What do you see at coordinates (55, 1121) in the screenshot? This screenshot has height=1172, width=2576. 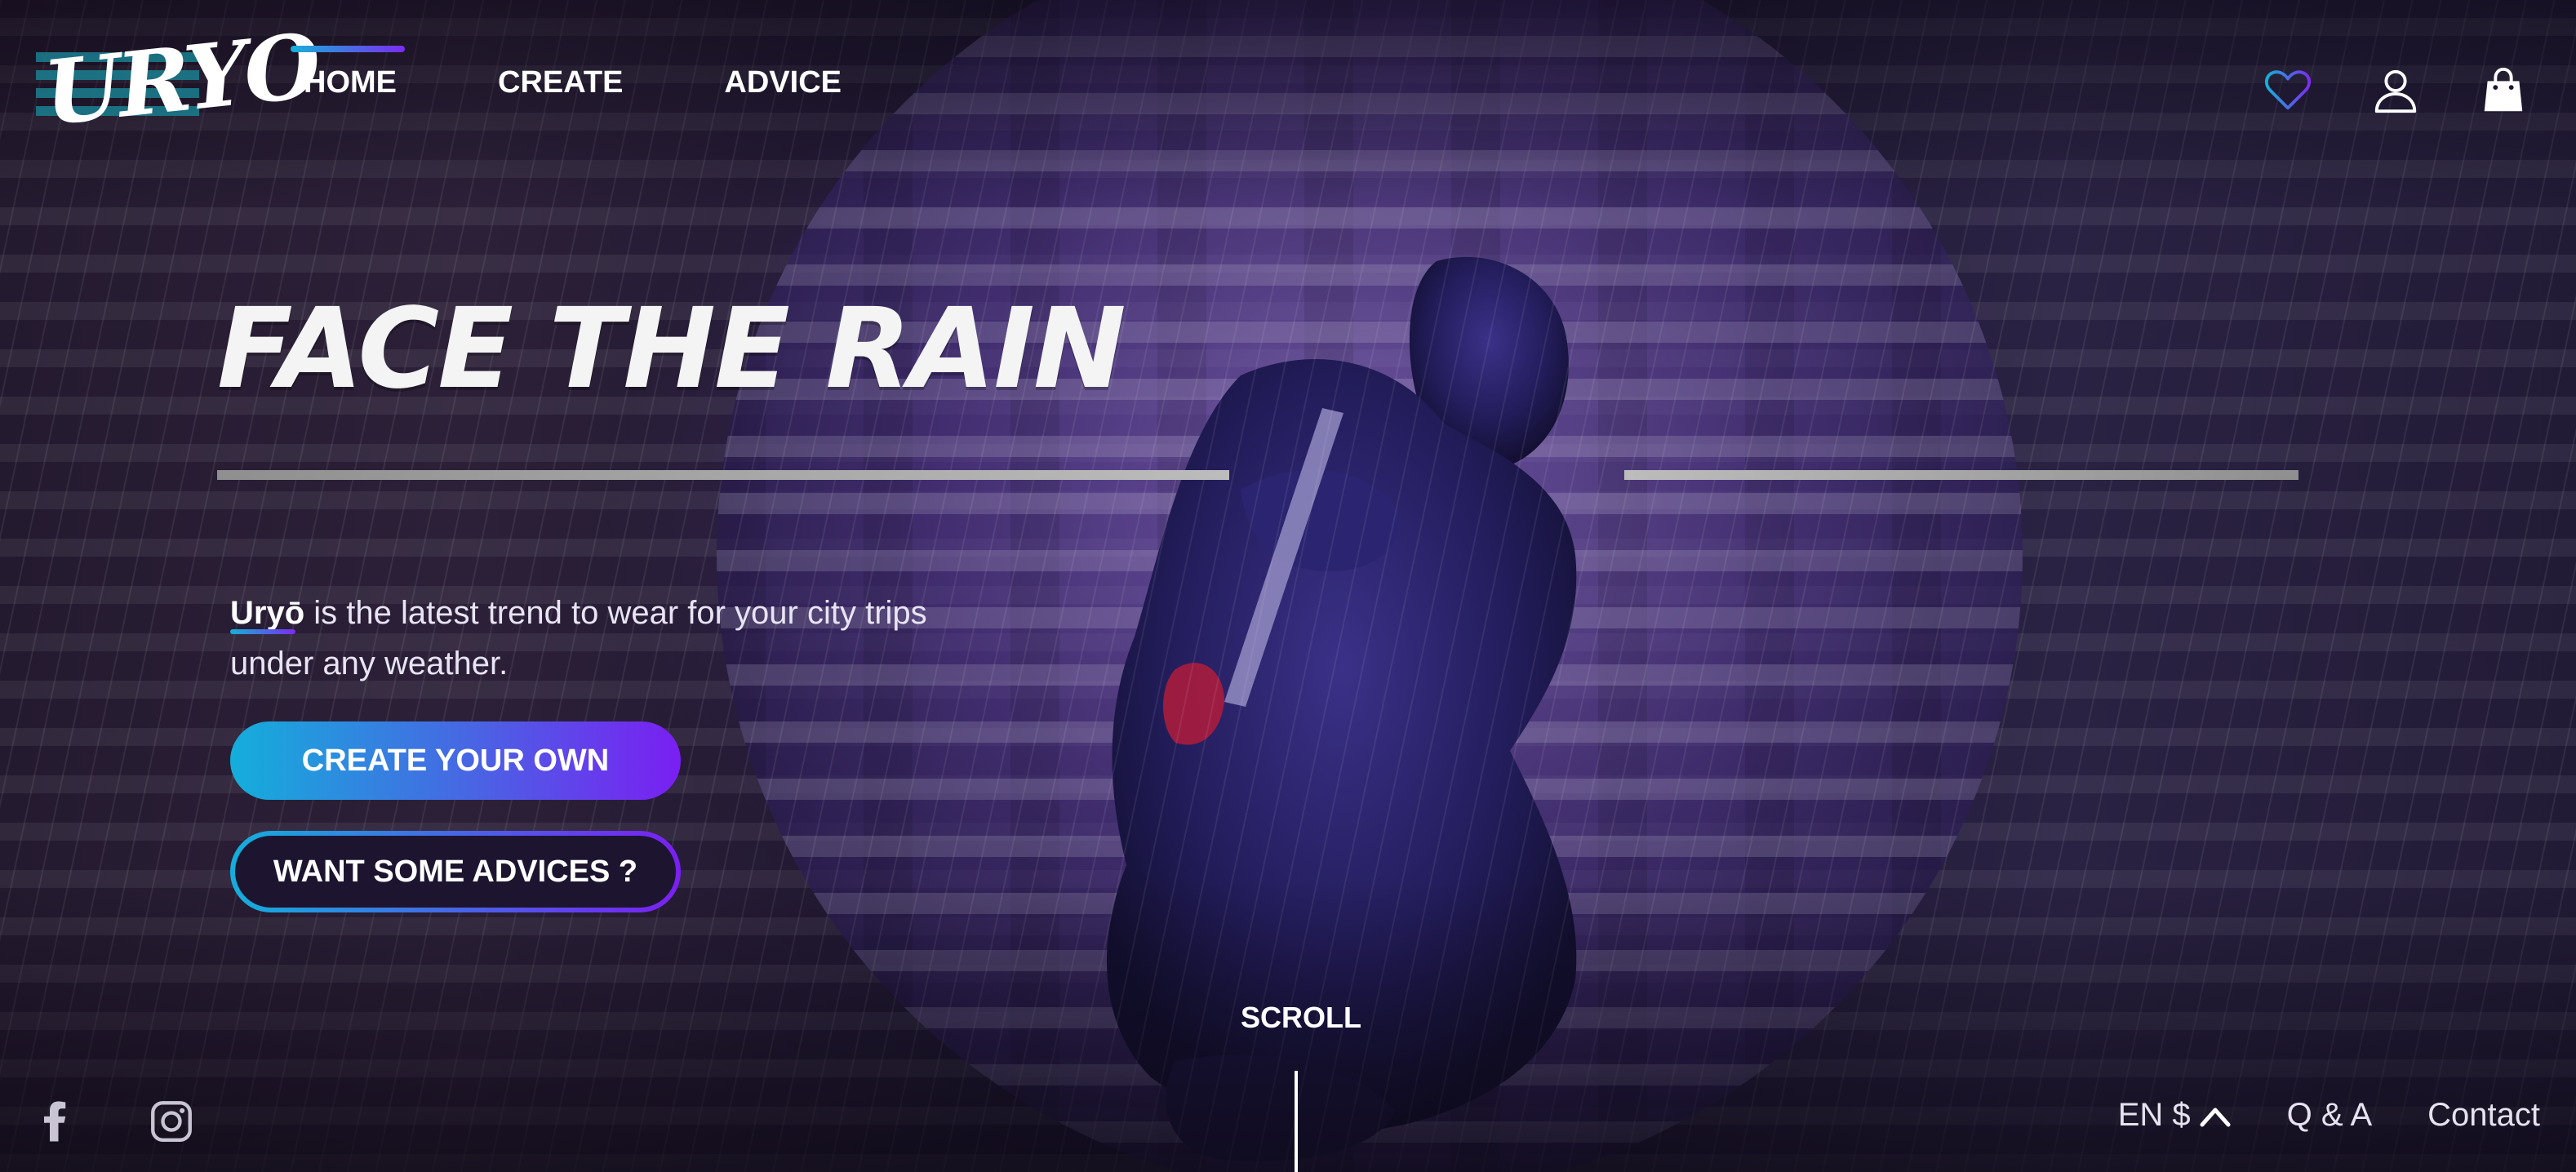 I see `facebook-icon` at bounding box center [55, 1121].